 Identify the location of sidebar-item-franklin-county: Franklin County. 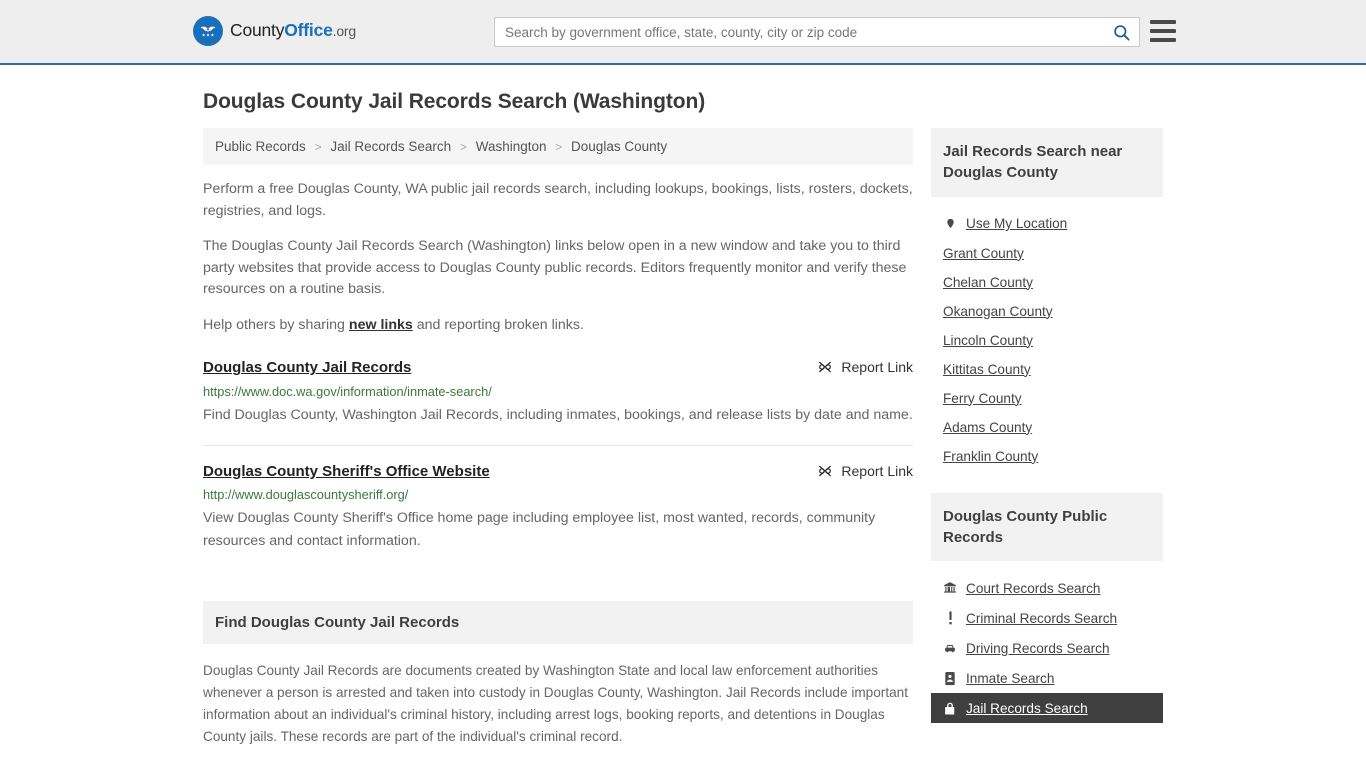
(1047, 456).